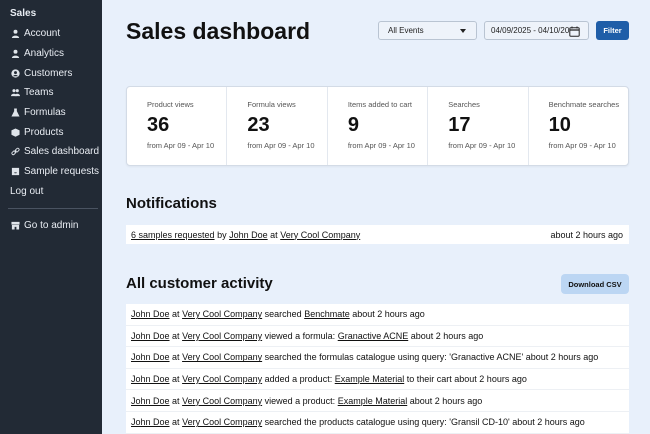 The width and height of the screenshot is (650, 434). What do you see at coordinates (15, 226) in the screenshot?
I see `store-icon` at bounding box center [15, 226].